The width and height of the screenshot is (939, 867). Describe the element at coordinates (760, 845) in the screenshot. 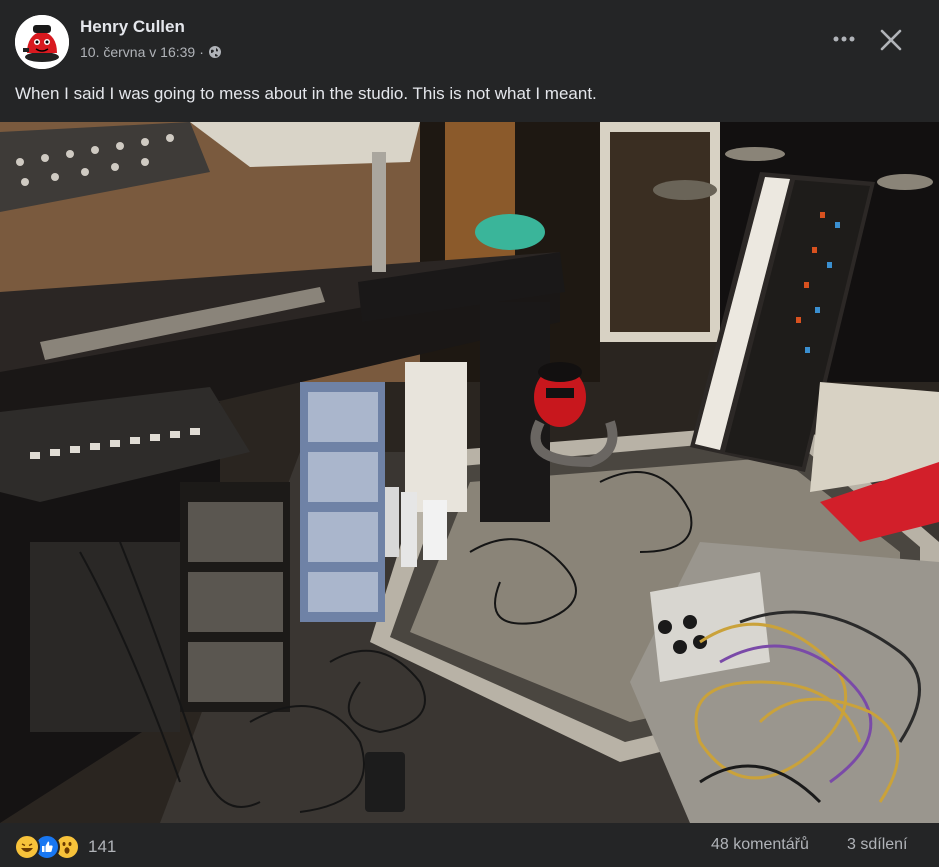

I see `comments-count: 48 komentářů` at that location.